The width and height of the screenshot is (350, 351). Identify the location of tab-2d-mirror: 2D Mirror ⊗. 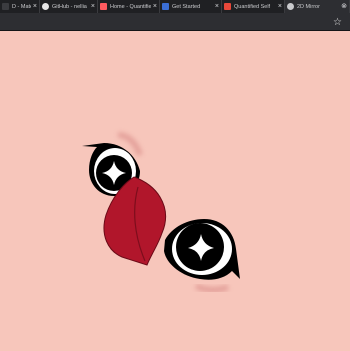
(317, 6).